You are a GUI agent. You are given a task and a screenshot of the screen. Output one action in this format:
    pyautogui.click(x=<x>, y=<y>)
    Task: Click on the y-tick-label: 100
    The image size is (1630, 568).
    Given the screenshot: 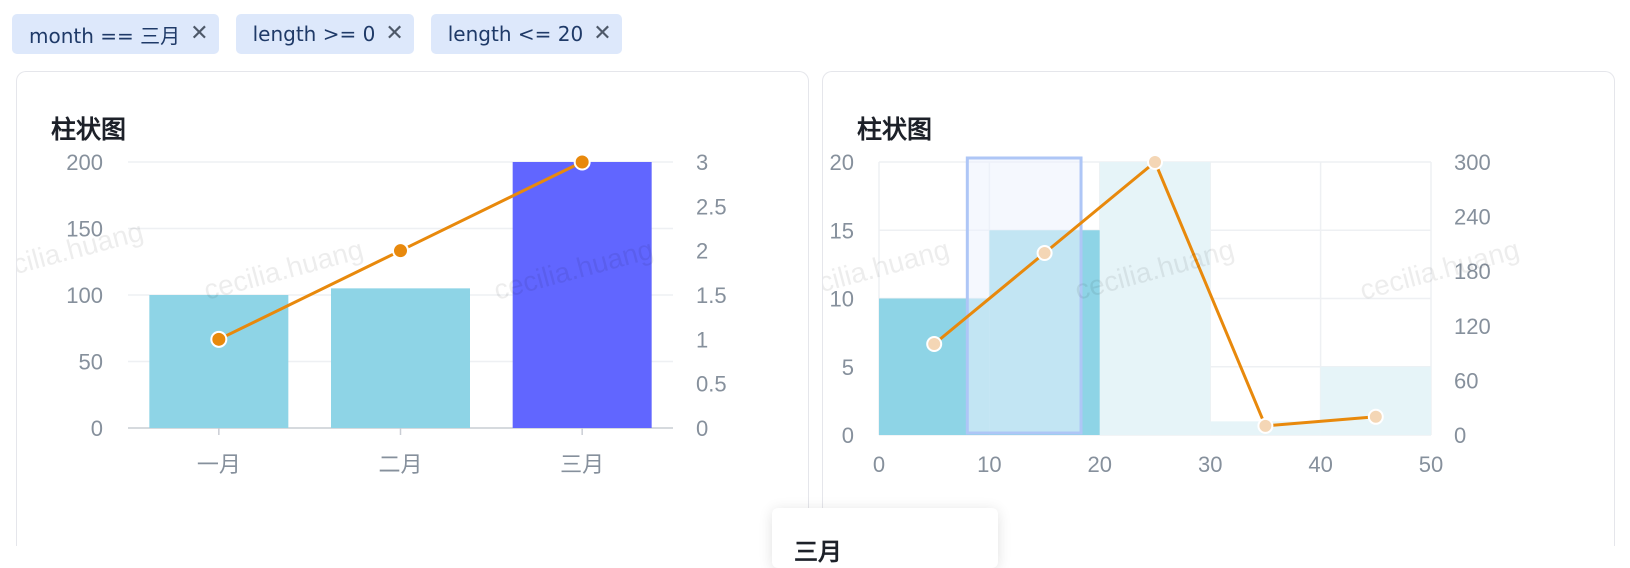 What is the action you would take?
    pyautogui.click(x=84, y=295)
    